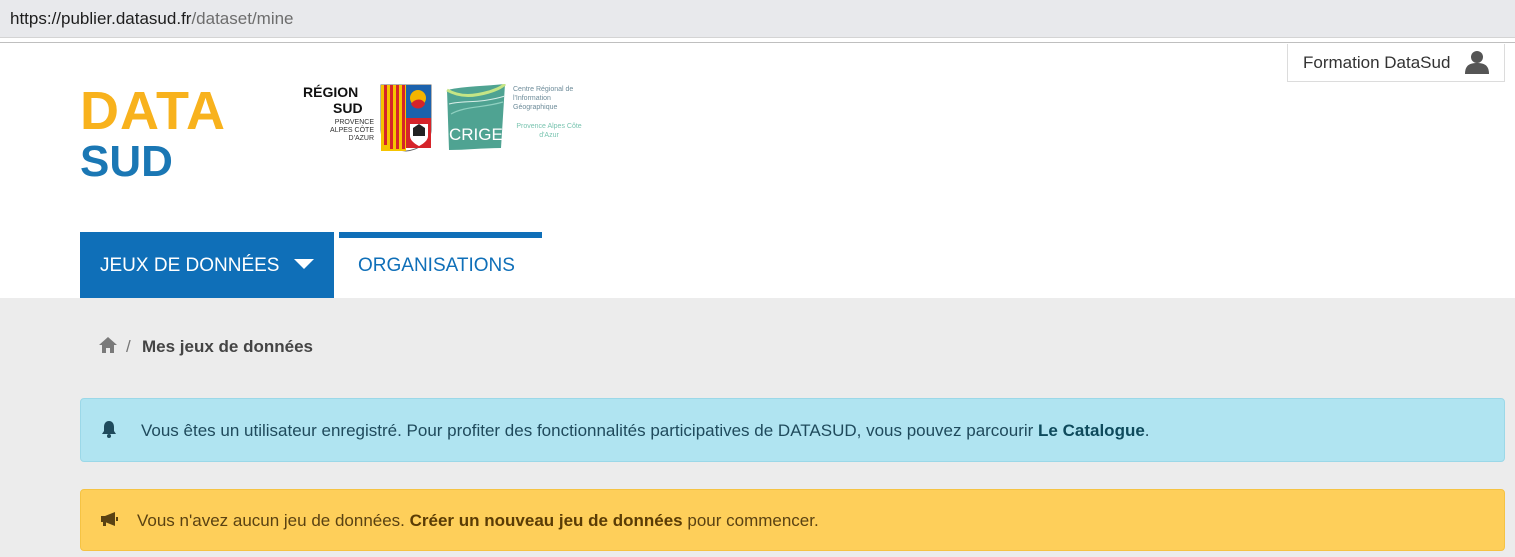 This screenshot has height=557, width=1515. Describe the element at coordinates (1091, 430) in the screenshot. I see `catalogue-link: Le Catalogue` at that location.